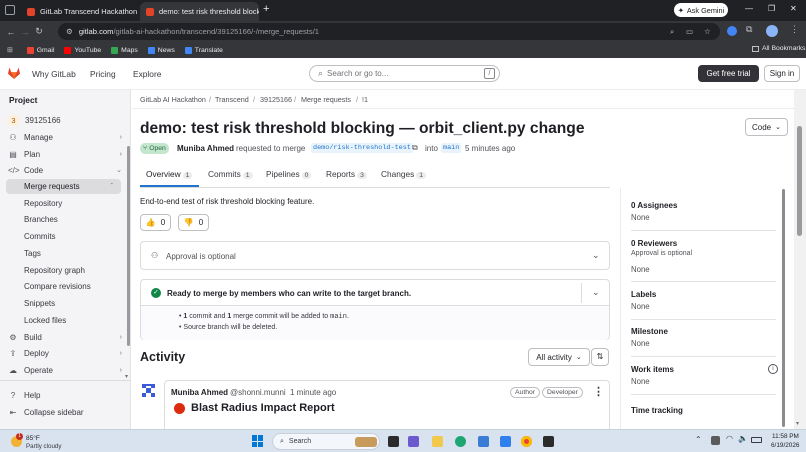 The image size is (806, 452). I want to click on breadcrumb-mr-id: !1, so click(365, 99).